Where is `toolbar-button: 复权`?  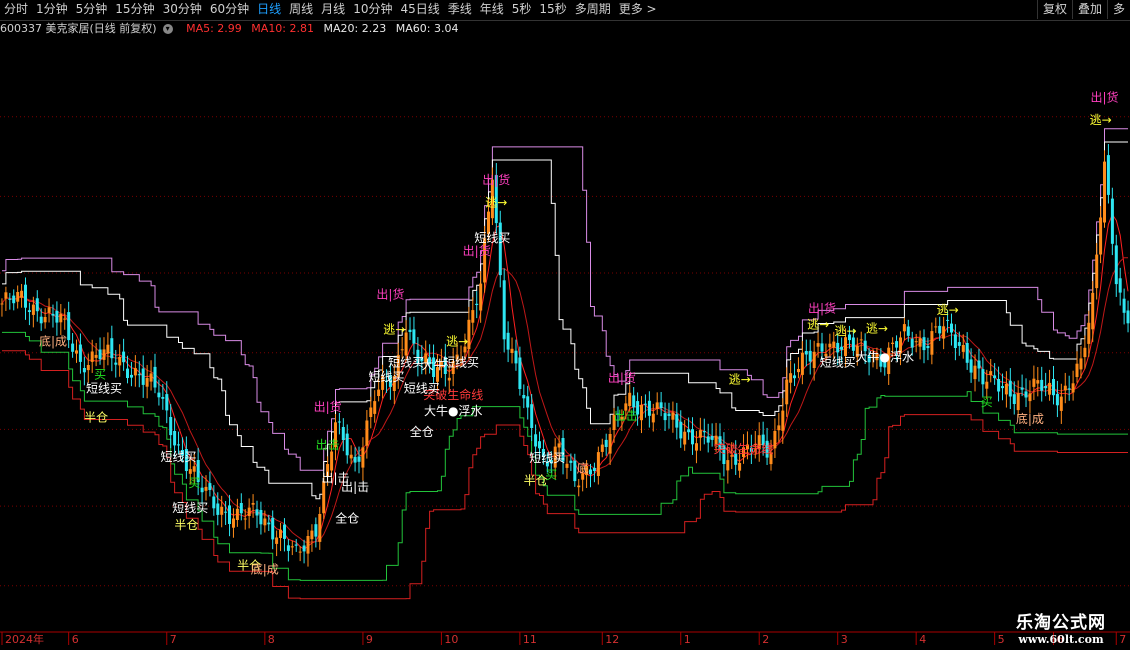
toolbar-button: 复权 is located at coordinates (1054, 9).